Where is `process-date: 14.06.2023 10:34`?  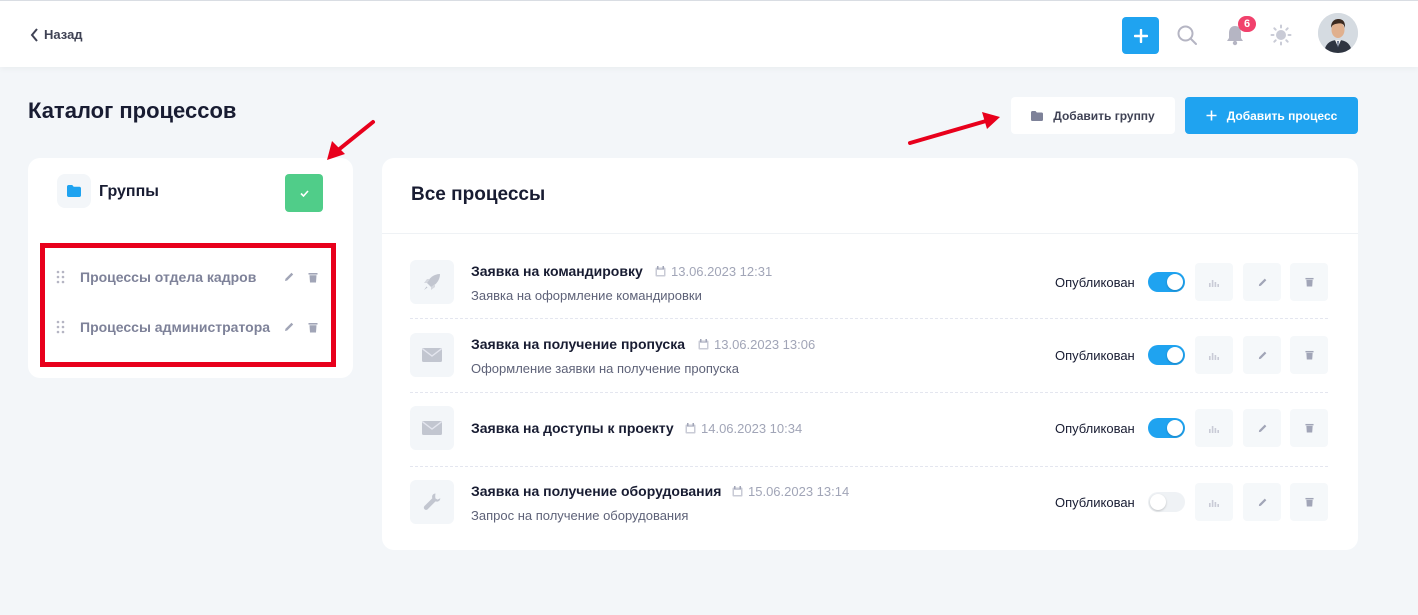
process-date: 14.06.2023 10:34 is located at coordinates (743, 428).